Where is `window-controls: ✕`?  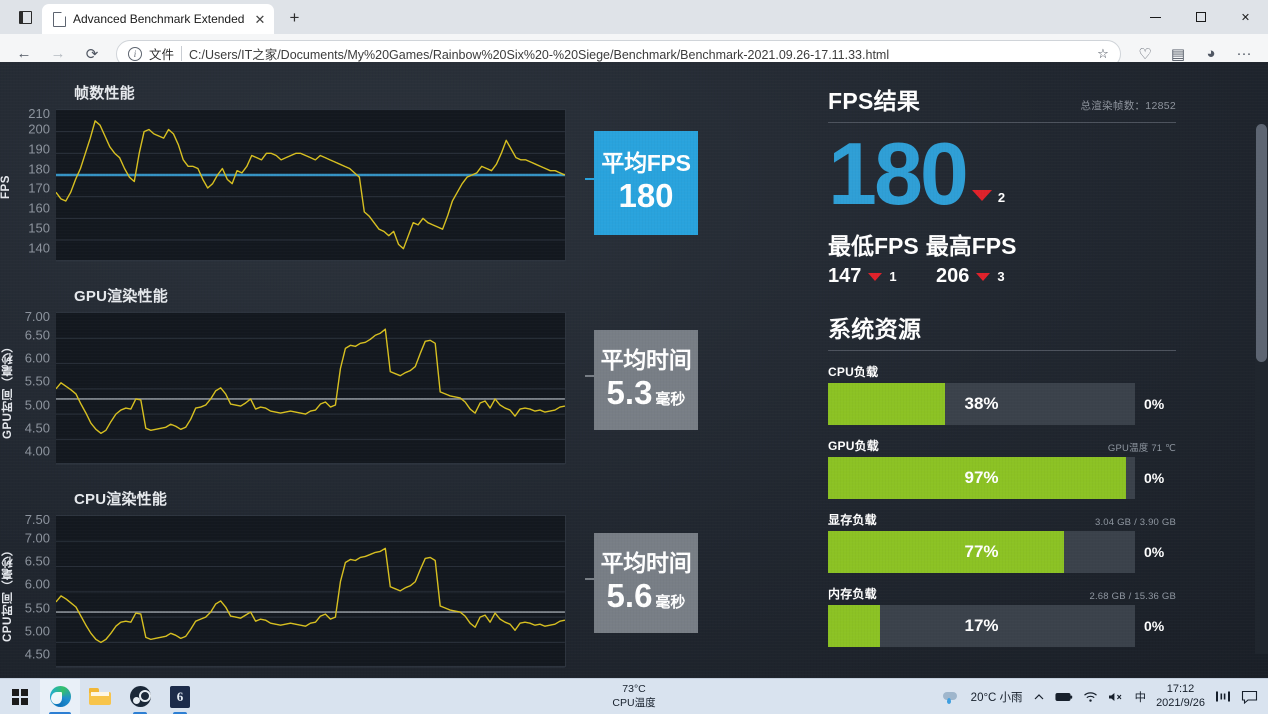 window-controls: ✕ is located at coordinates (1200, 17).